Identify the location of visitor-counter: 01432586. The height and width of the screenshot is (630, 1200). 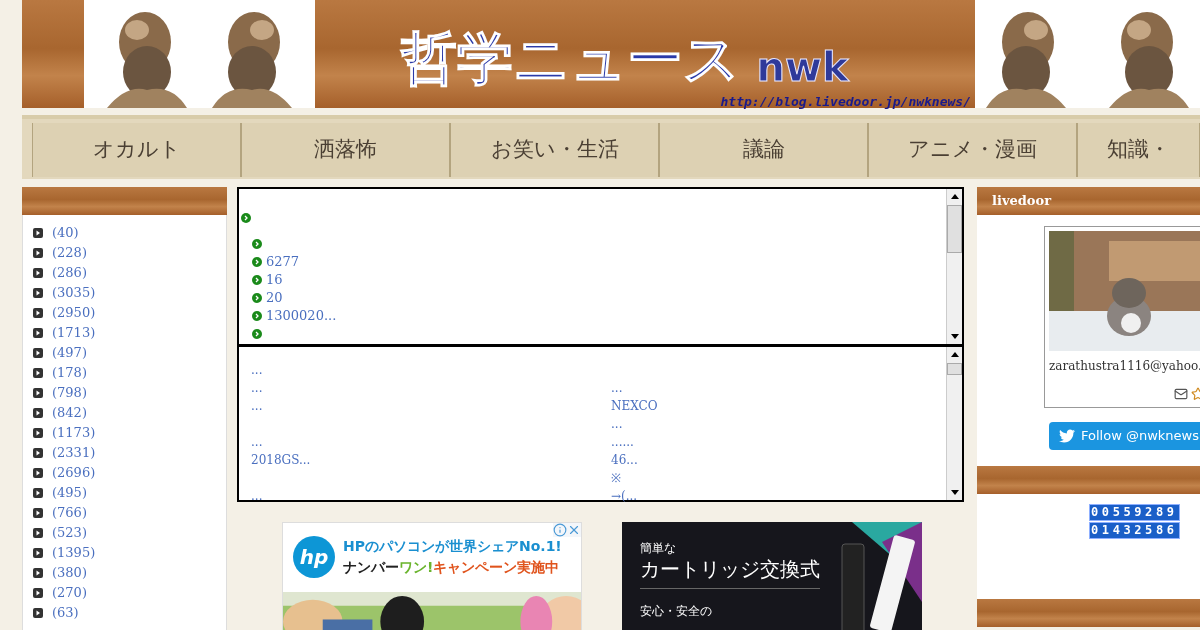
(1134, 530).